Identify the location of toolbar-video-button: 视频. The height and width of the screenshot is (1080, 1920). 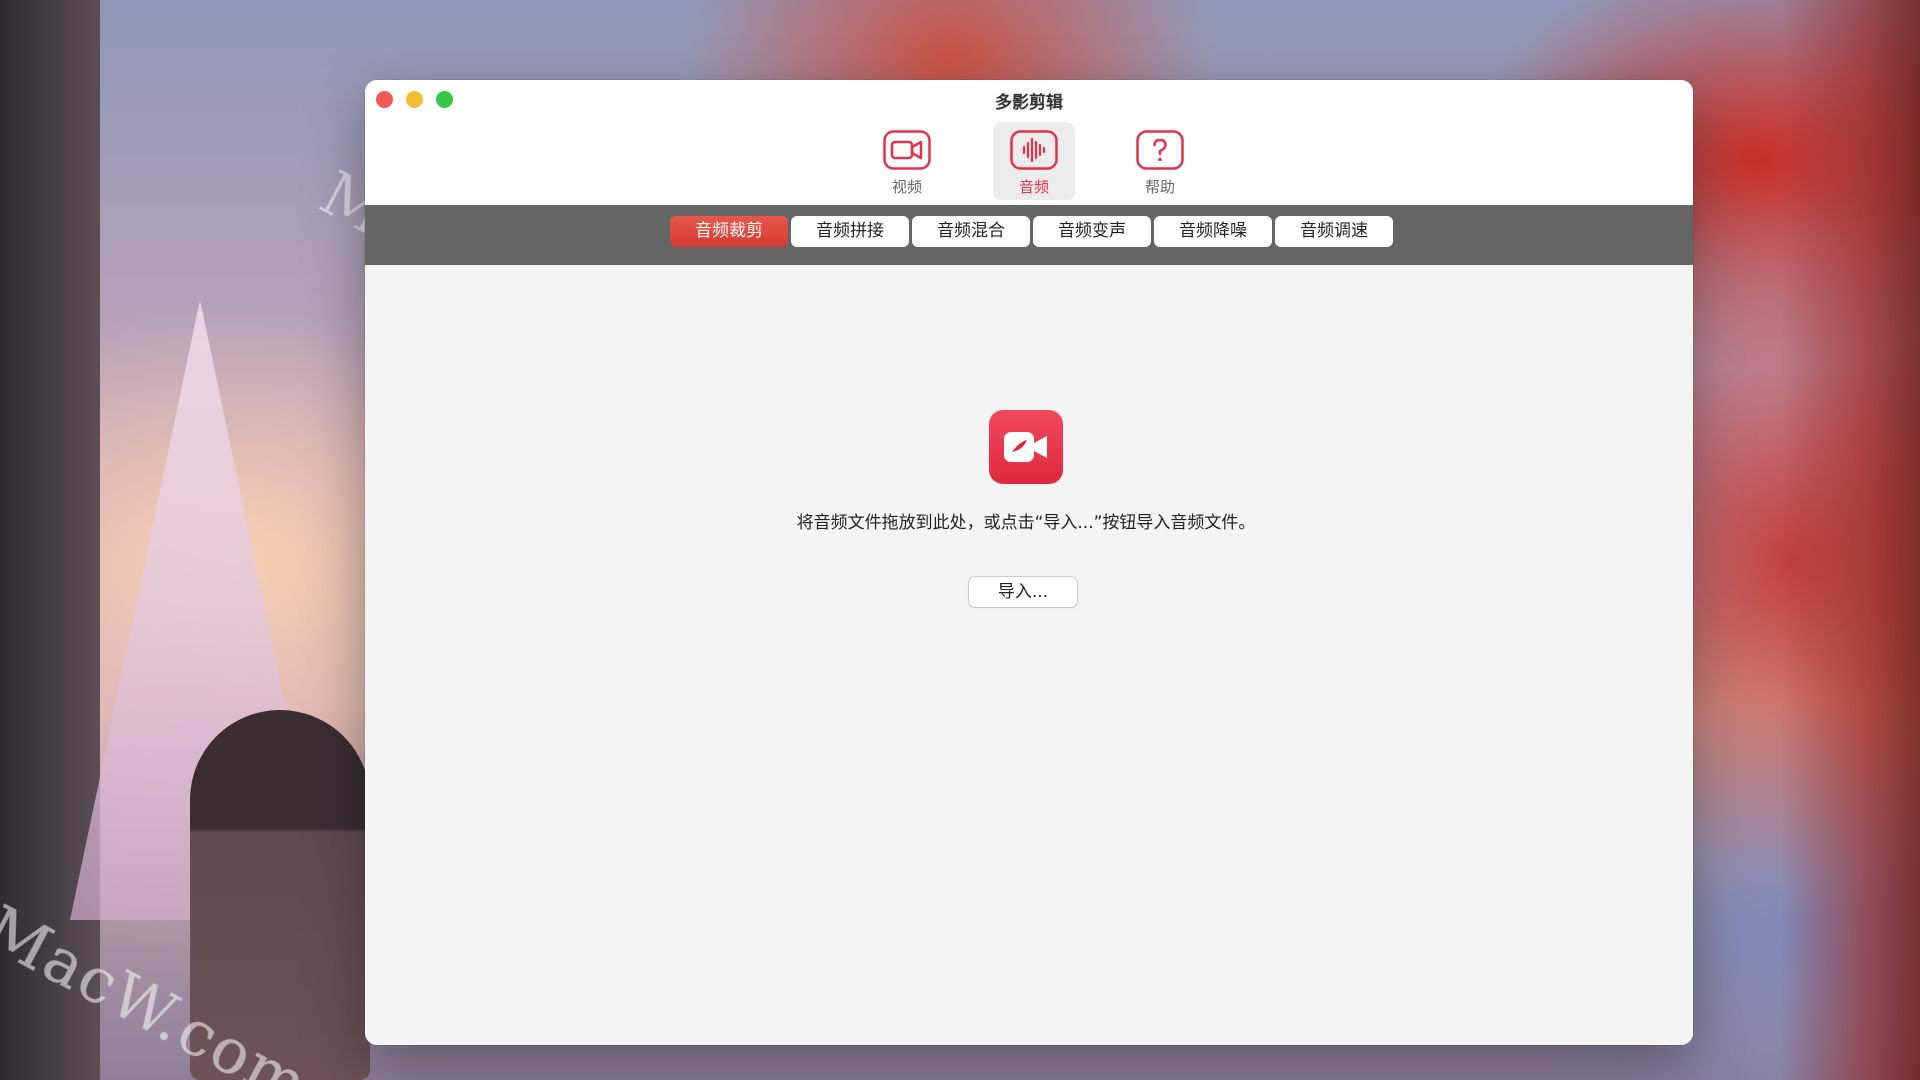
(907, 161).